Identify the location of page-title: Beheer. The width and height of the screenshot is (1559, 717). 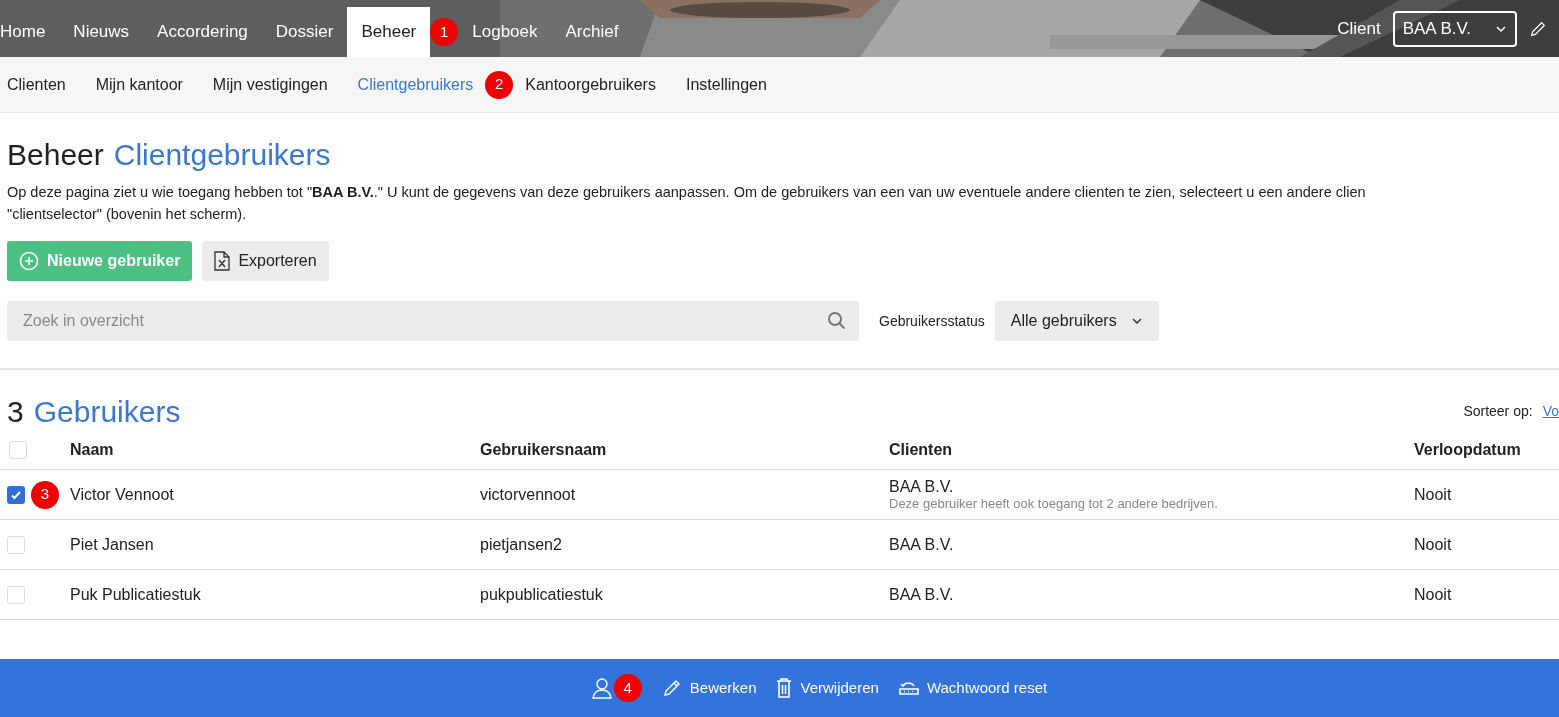
(55, 155).